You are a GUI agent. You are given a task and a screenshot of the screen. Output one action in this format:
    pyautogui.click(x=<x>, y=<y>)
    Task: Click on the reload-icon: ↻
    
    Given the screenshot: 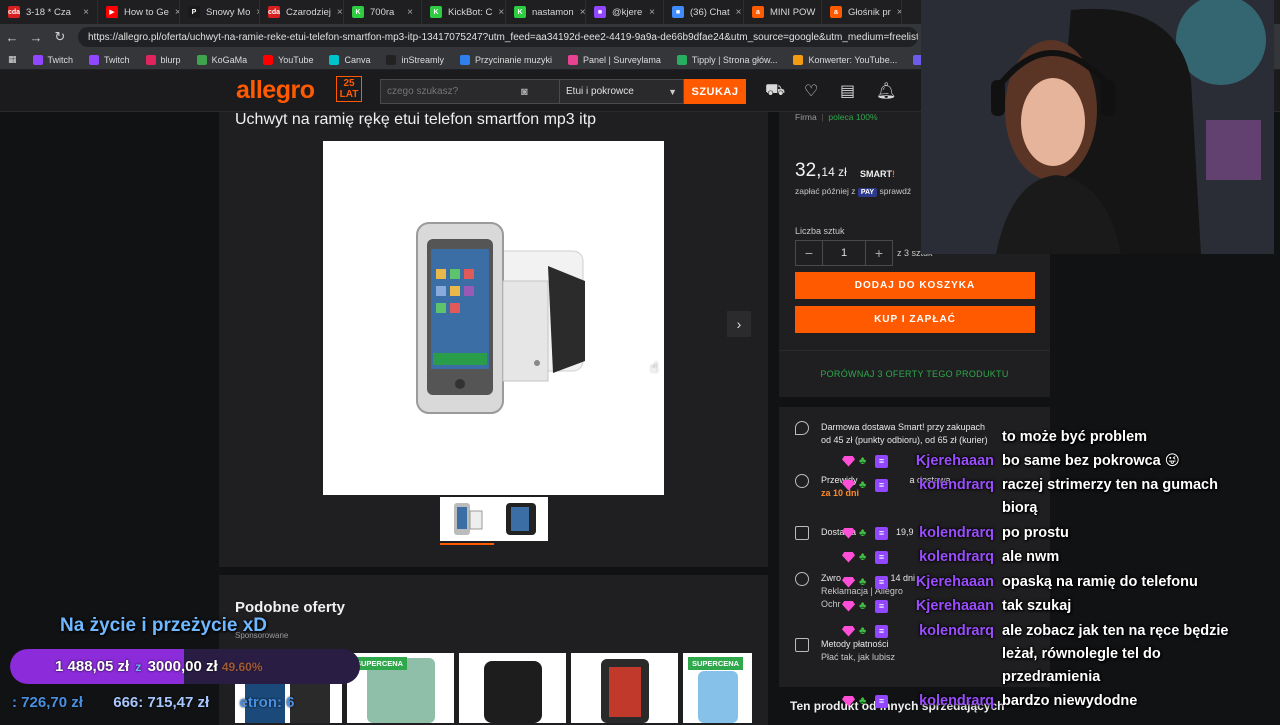 What is the action you would take?
    pyautogui.click(x=60, y=37)
    